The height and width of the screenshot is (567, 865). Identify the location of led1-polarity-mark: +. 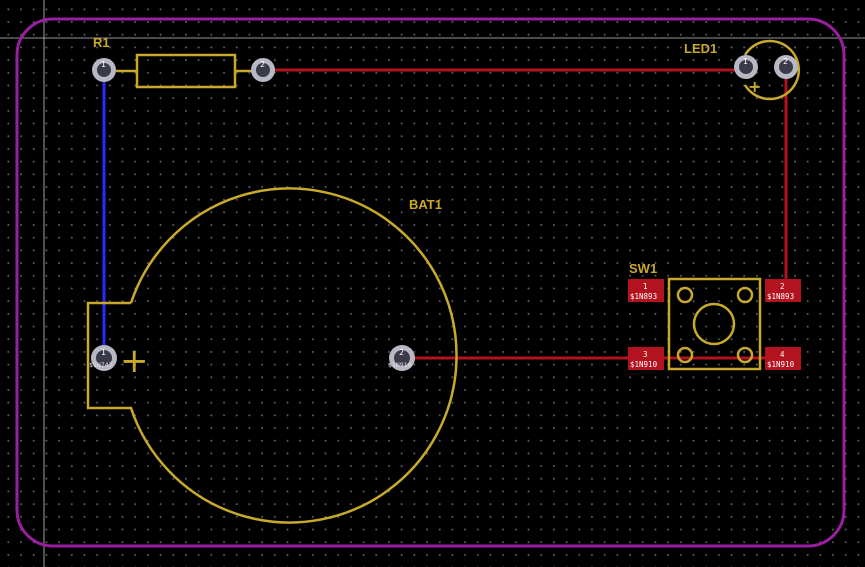
(754, 86).